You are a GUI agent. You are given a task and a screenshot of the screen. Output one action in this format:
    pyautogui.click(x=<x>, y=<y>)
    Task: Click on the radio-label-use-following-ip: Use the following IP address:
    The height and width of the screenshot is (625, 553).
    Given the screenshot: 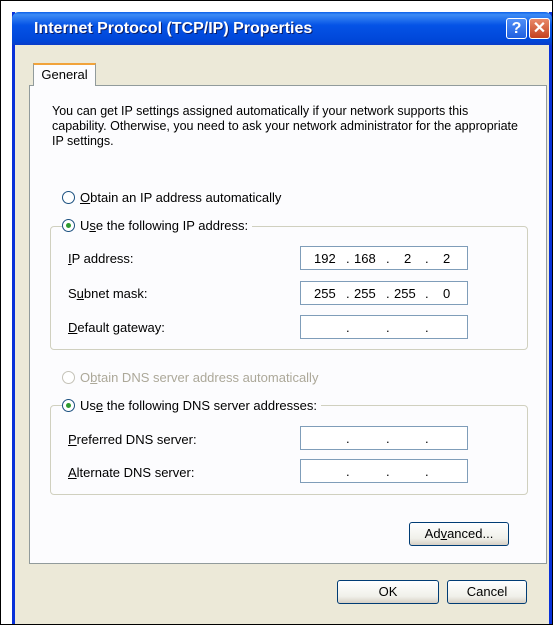 What is the action you would take?
    pyautogui.click(x=164, y=225)
    